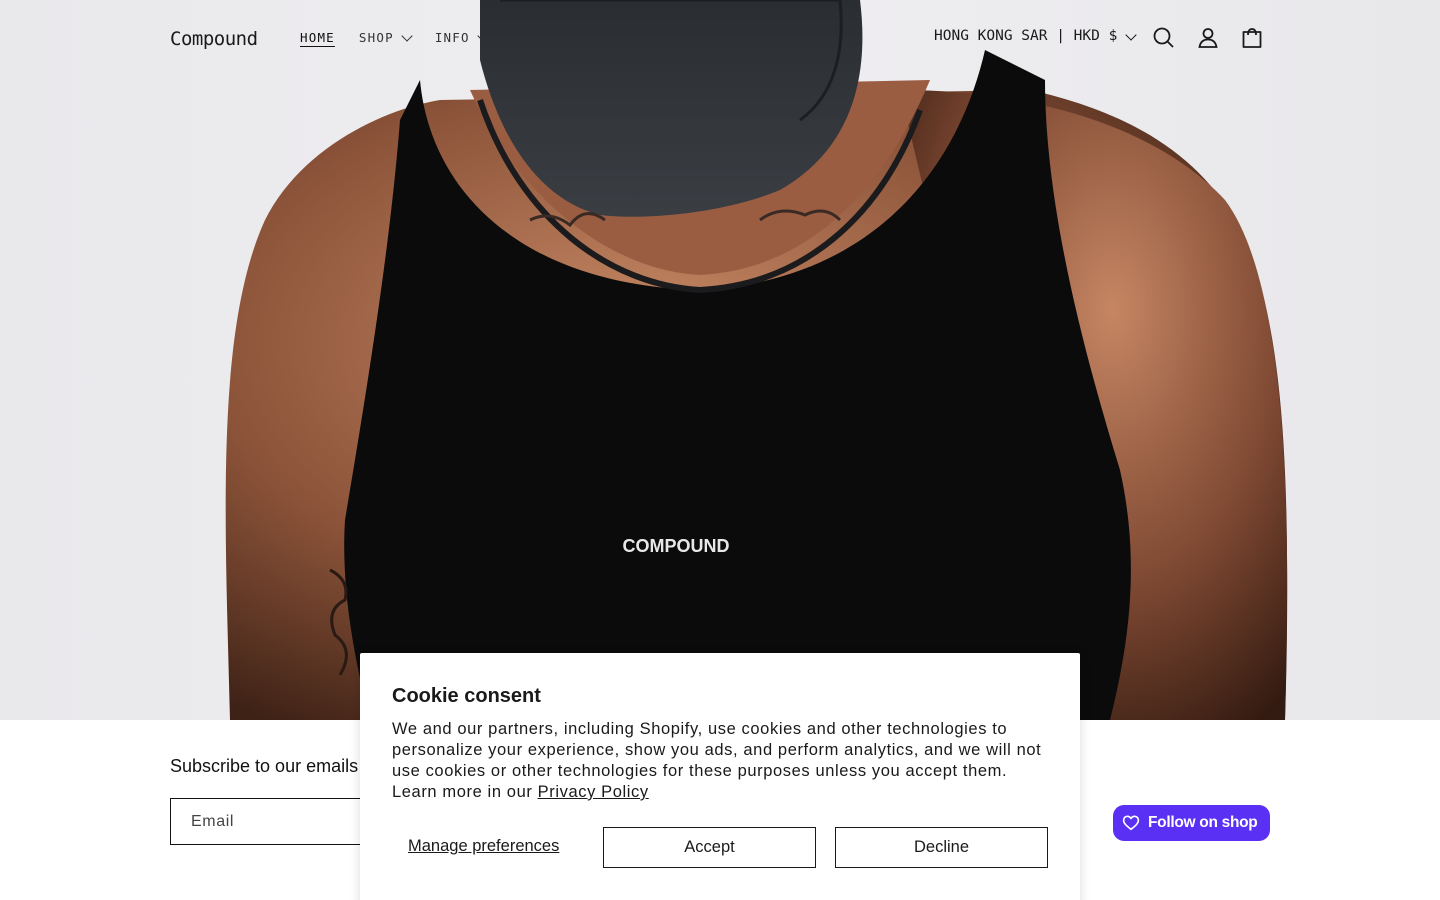 Image resolution: width=1440 pixels, height=900 pixels. Describe the element at coordinates (1131, 823) in the screenshot. I see `heart-icon` at that location.